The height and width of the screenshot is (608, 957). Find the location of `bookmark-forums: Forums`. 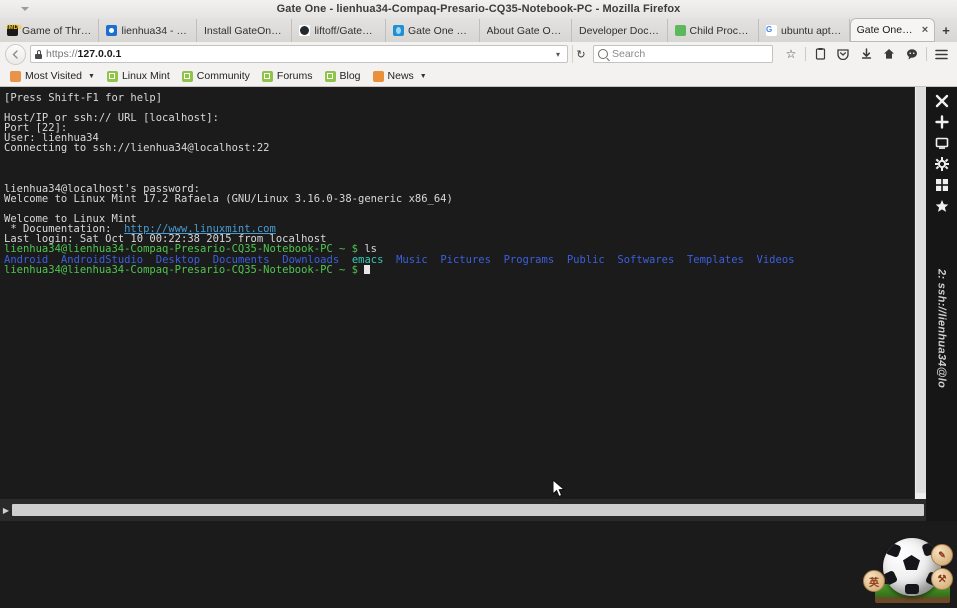

bookmark-forums: Forums is located at coordinates (287, 76).